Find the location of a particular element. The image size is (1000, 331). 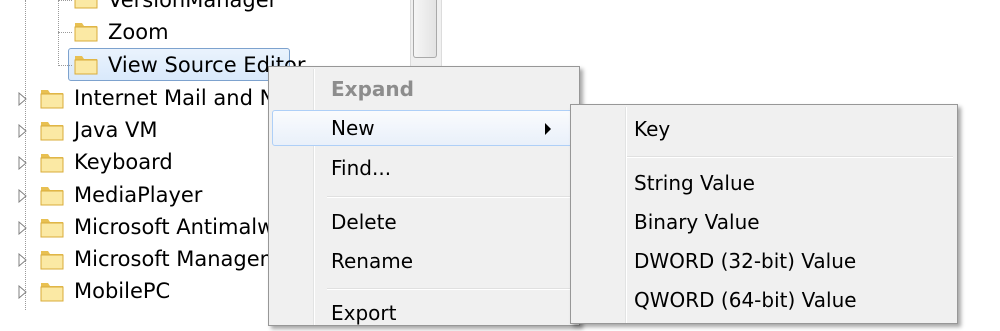

tree-item-java-vm: Java VM is located at coordinates (116, 130).